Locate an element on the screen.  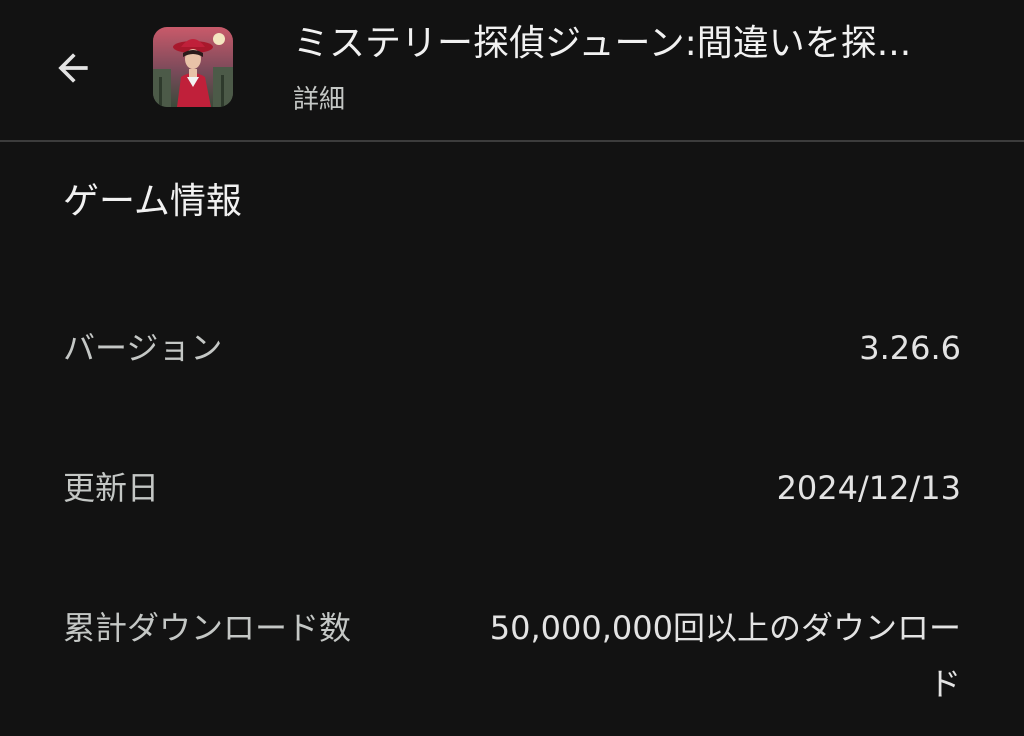
section-title: ゲーム情報 is located at coordinates (152, 201).